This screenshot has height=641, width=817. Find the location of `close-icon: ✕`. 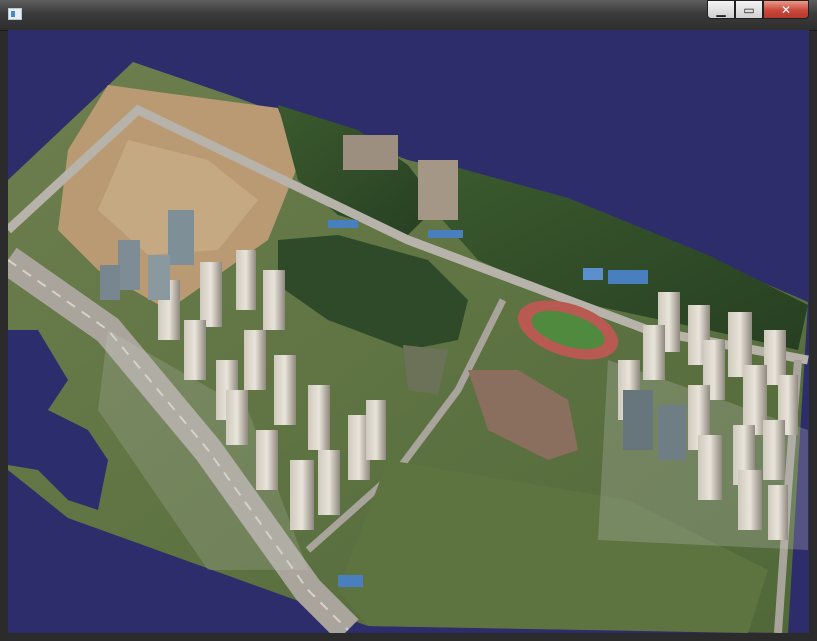

close-icon: ✕ is located at coordinates (786, 9).